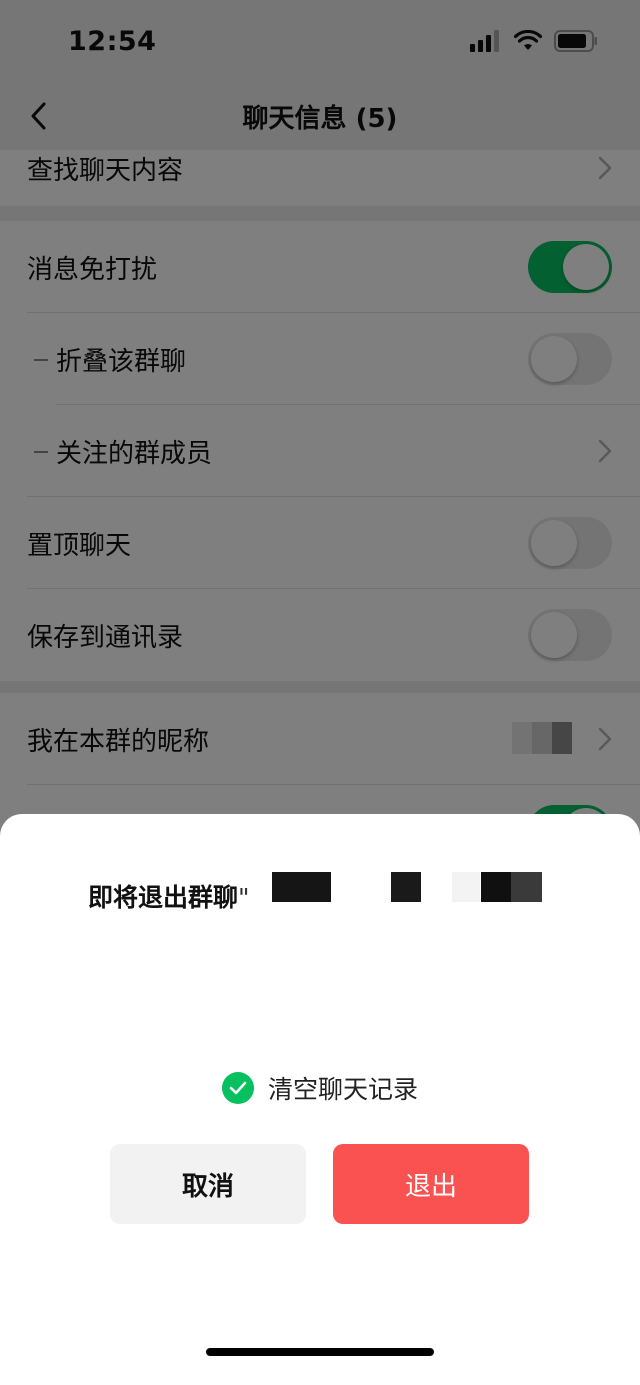 The width and height of the screenshot is (640, 1385). Describe the element at coordinates (208, 1184) in the screenshot. I see `cancel-button: 取消` at that location.